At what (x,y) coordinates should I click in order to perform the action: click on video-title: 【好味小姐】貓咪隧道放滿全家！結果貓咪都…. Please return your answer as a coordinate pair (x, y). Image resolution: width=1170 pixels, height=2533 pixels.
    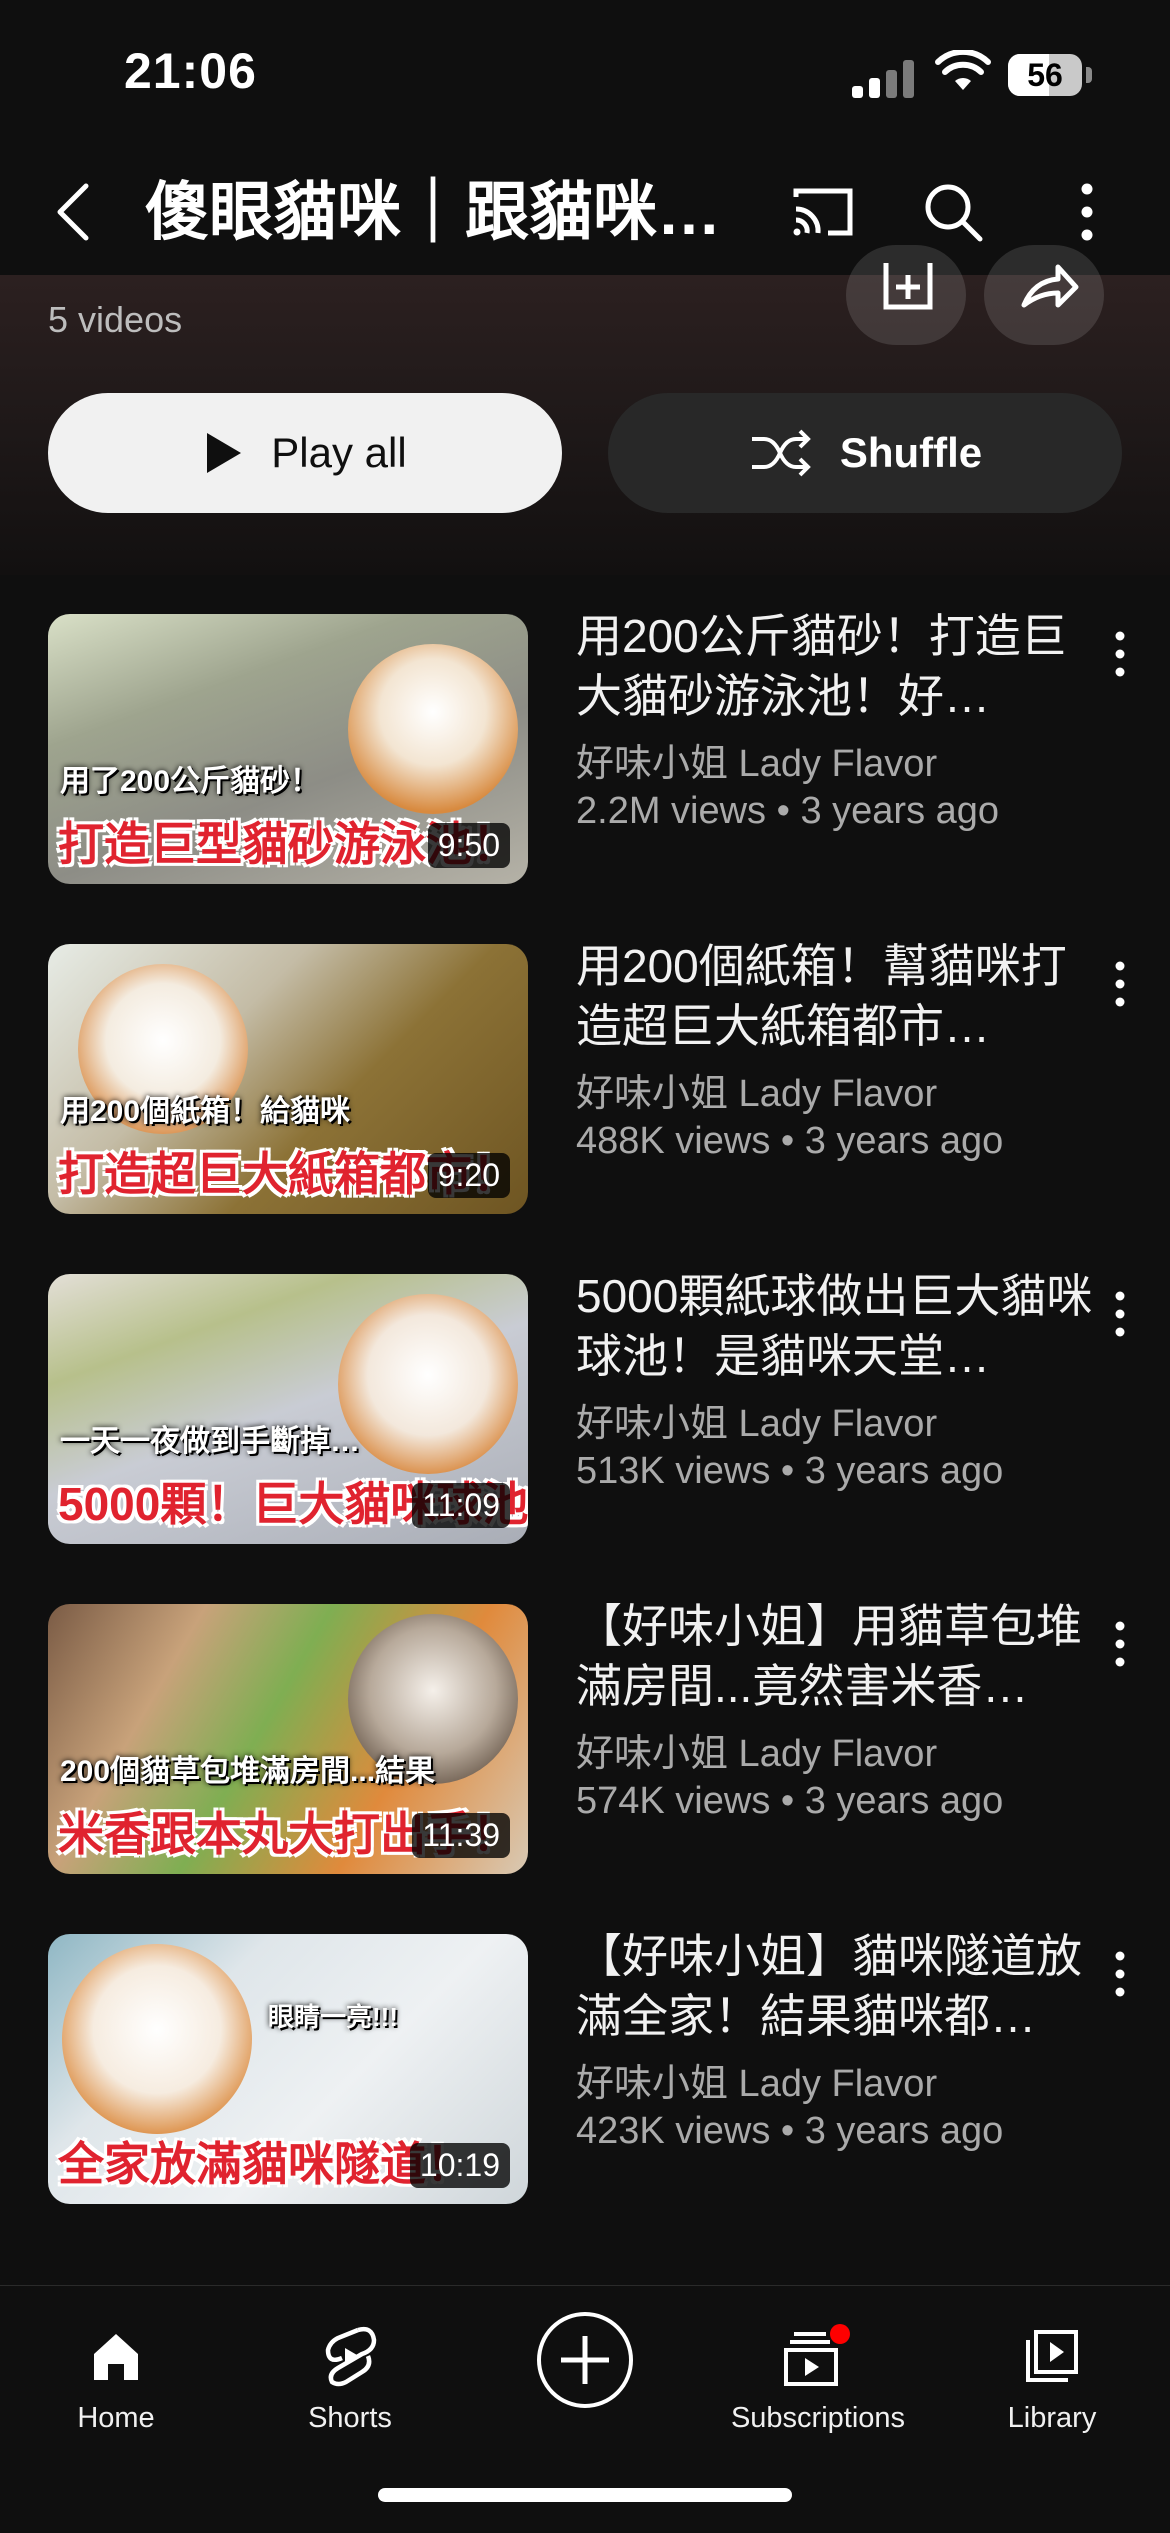
    Looking at the image, I should click on (836, 1986).